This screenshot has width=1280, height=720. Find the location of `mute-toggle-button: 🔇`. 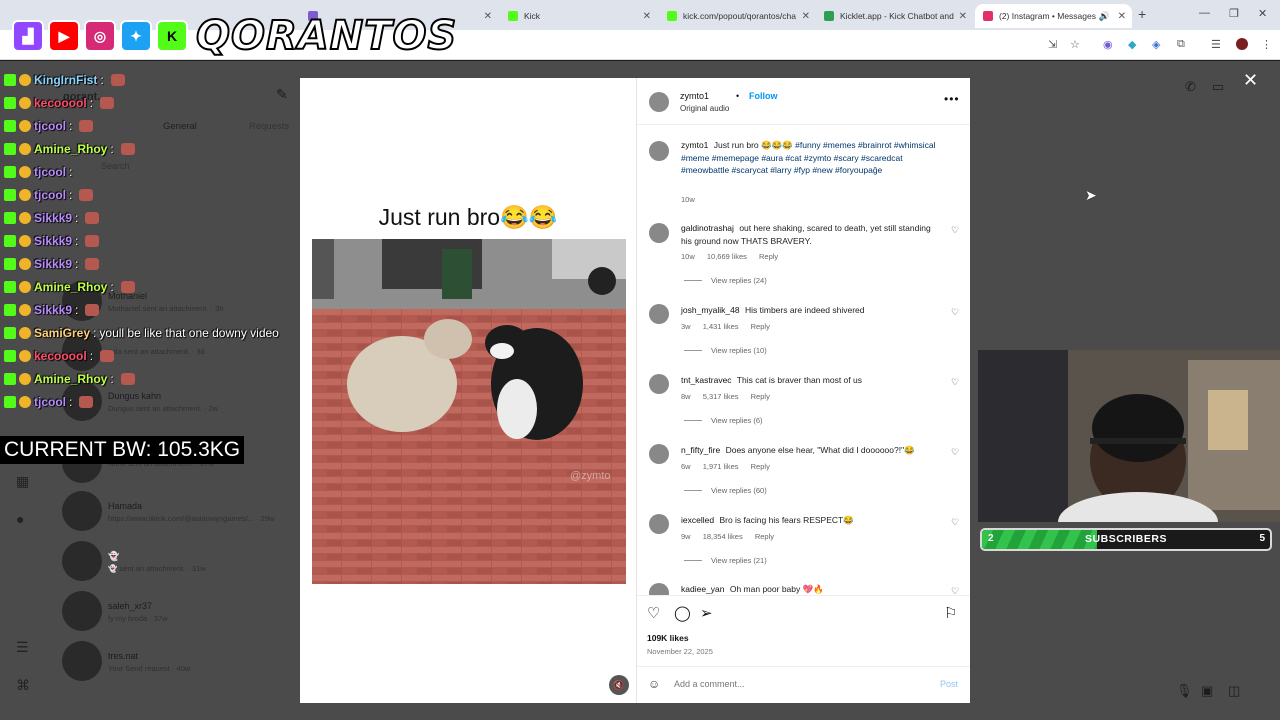

mute-toggle-button: 🔇 is located at coordinates (619, 685).